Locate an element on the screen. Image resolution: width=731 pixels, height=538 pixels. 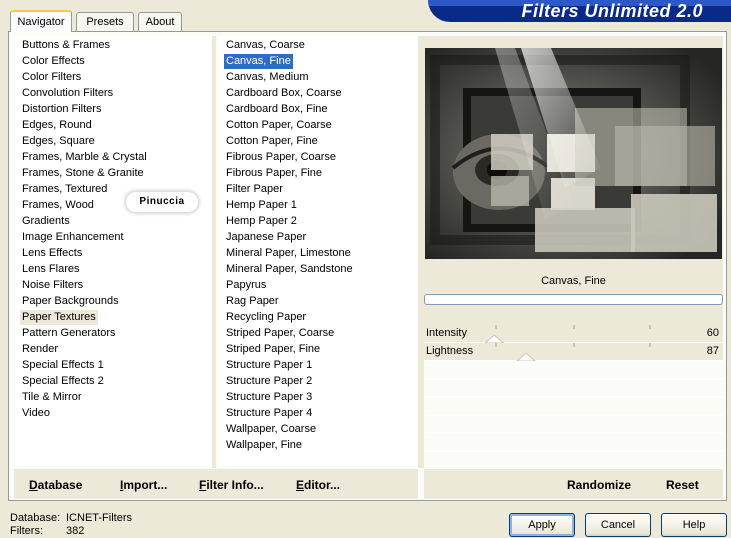
filter-item: Canvas, Fine is located at coordinates (258, 61).